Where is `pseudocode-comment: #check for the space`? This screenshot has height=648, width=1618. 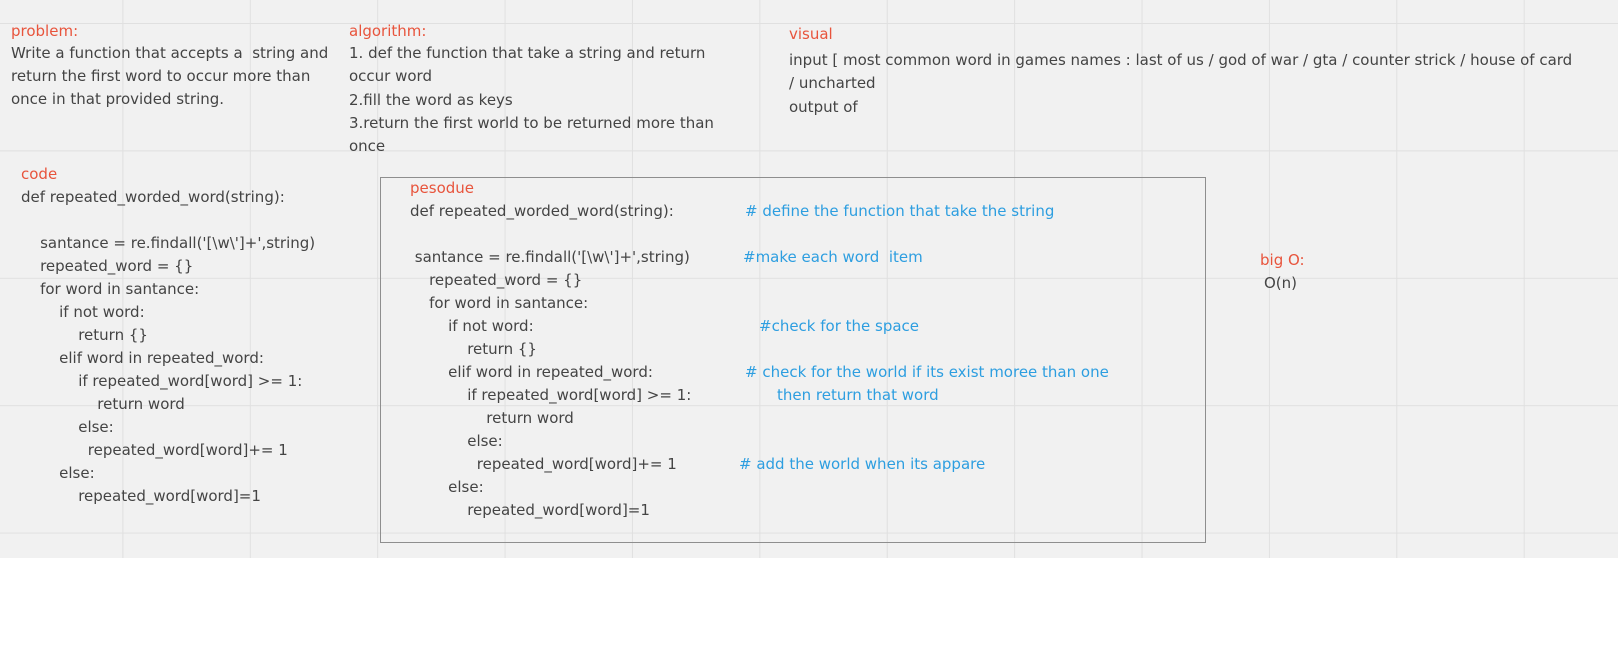 pseudocode-comment: #check for the space is located at coordinates (839, 326).